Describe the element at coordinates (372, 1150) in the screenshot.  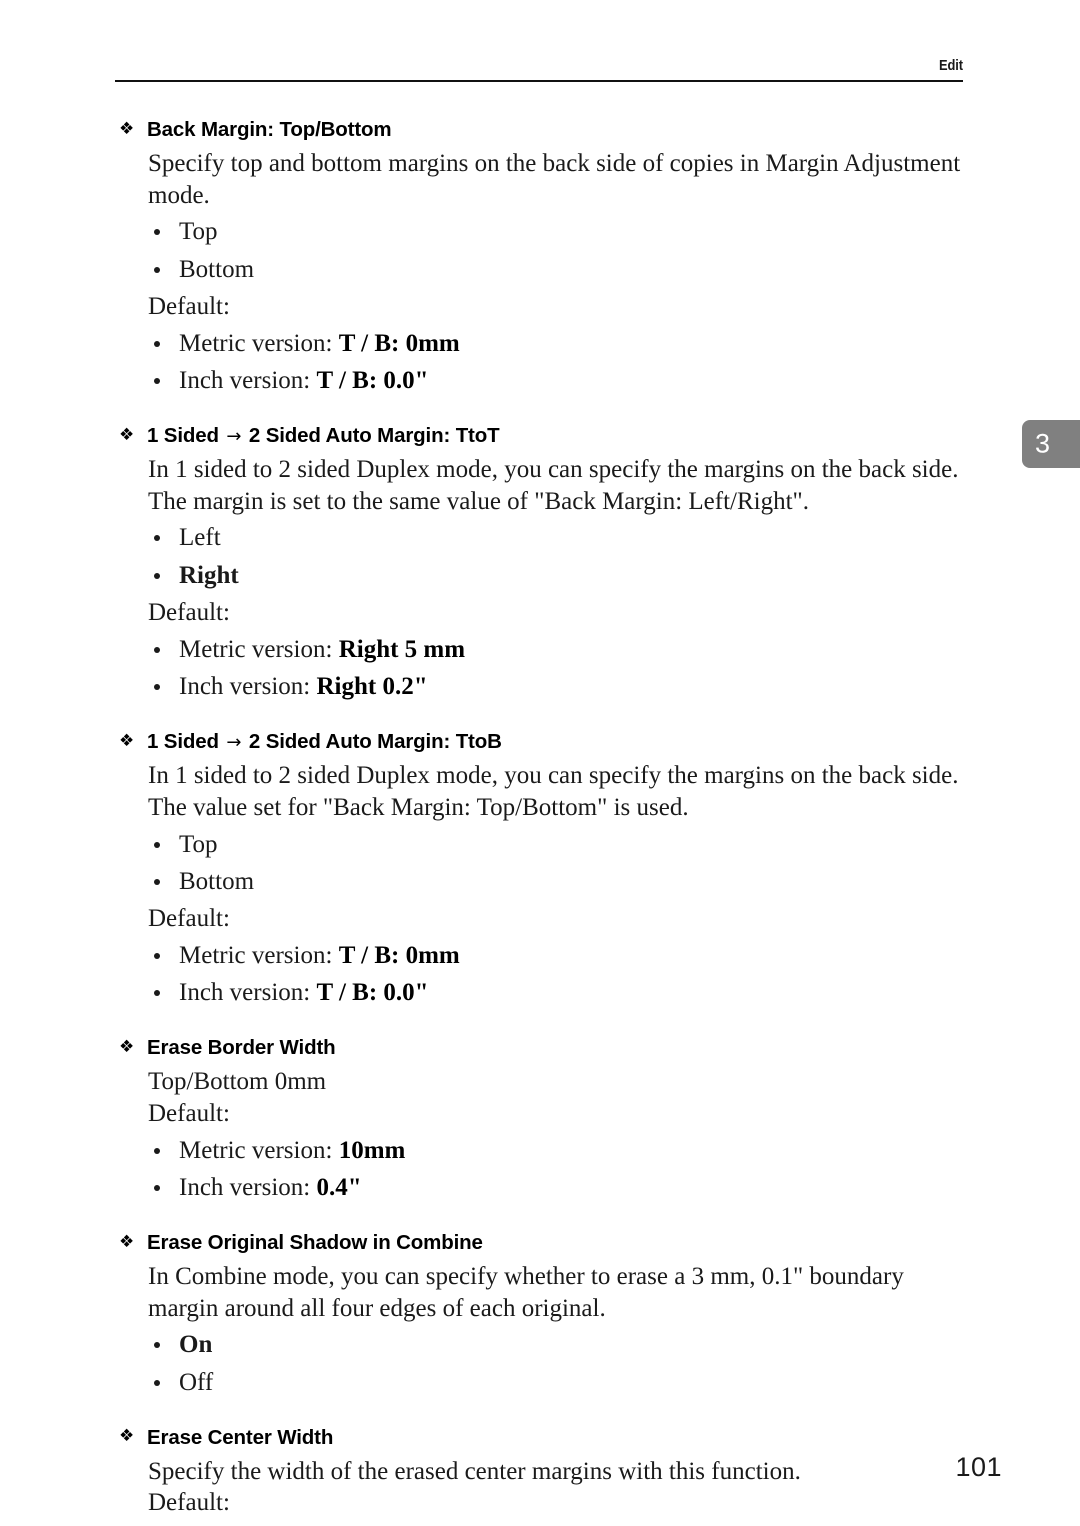
I see `default-value-text: 10mm` at that location.